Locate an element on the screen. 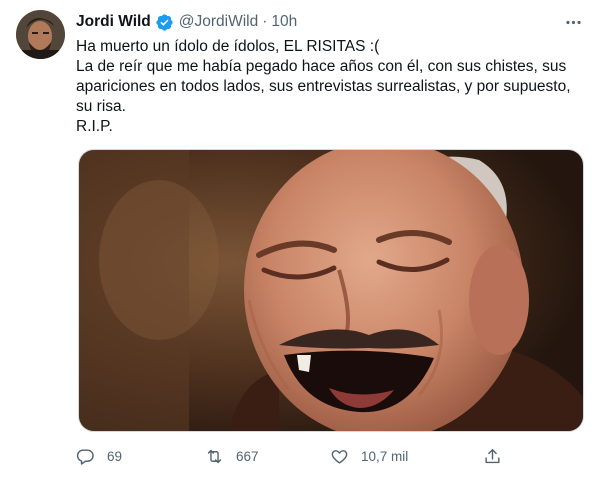 The image size is (597, 478). more-horizontal-icon is located at coordinates (573, 22).